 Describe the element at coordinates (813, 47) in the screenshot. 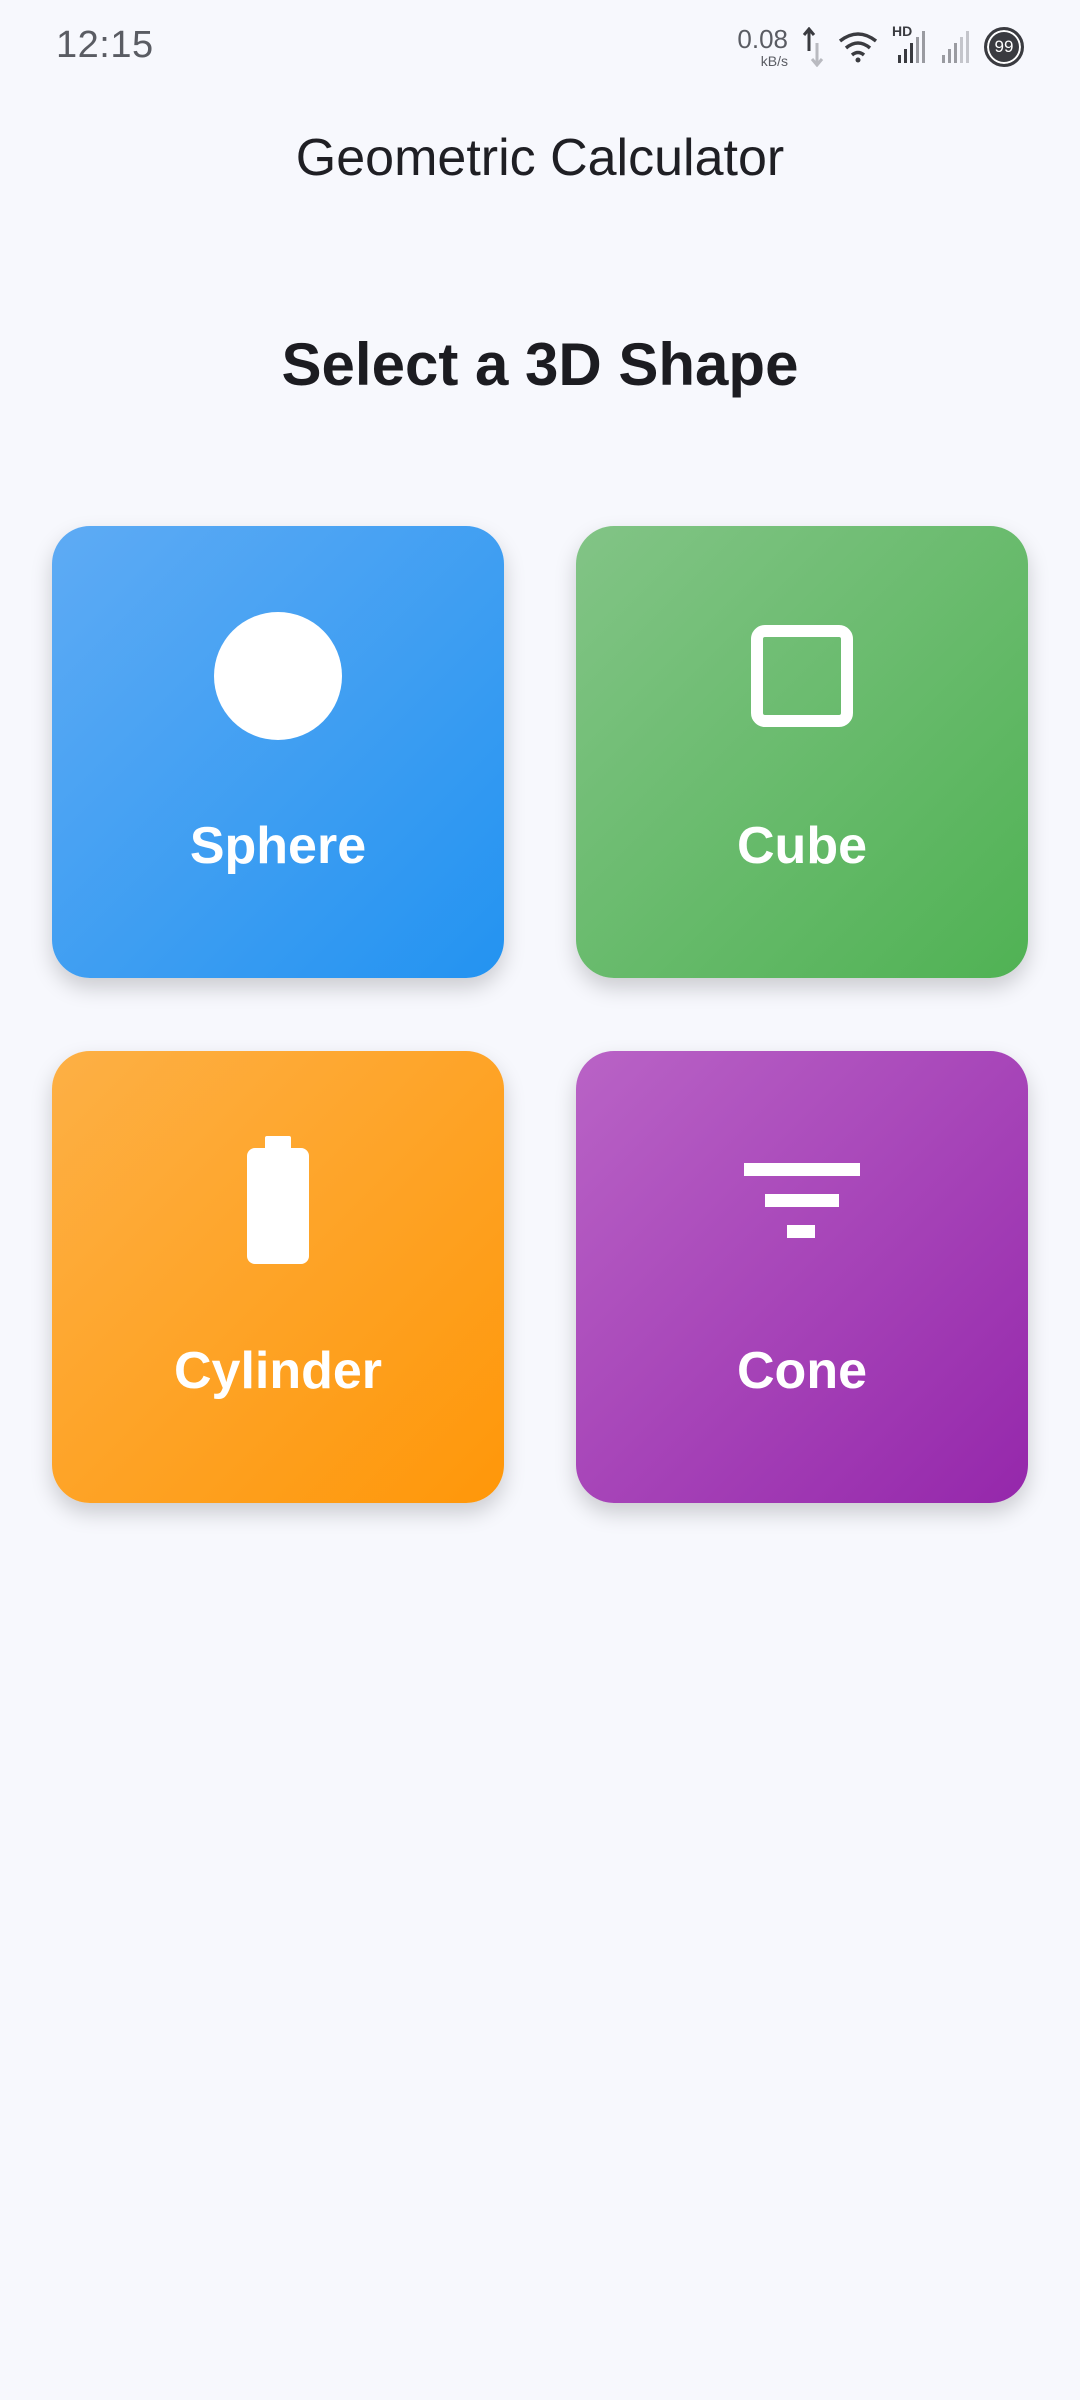

I see `data-activity-icon` at that location.